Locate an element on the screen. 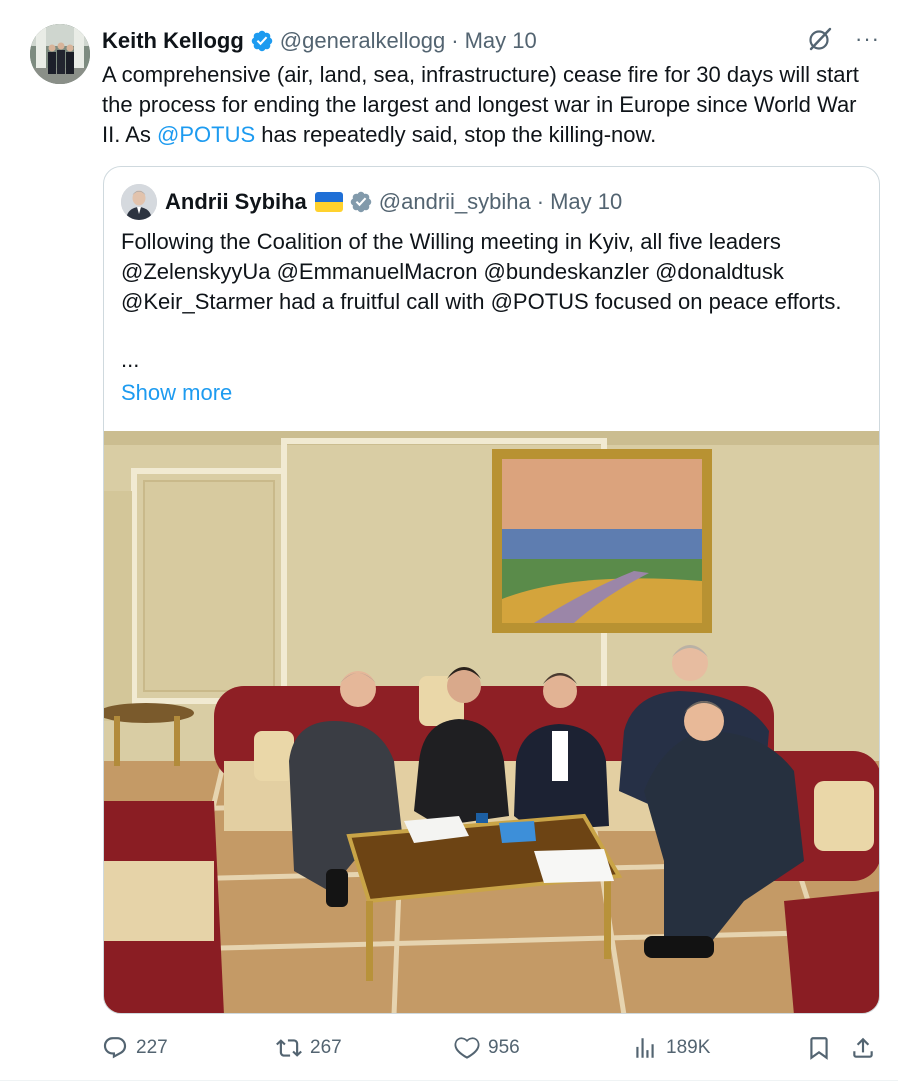  gray-verified-badge-icon is located at coordinates (361, 202).